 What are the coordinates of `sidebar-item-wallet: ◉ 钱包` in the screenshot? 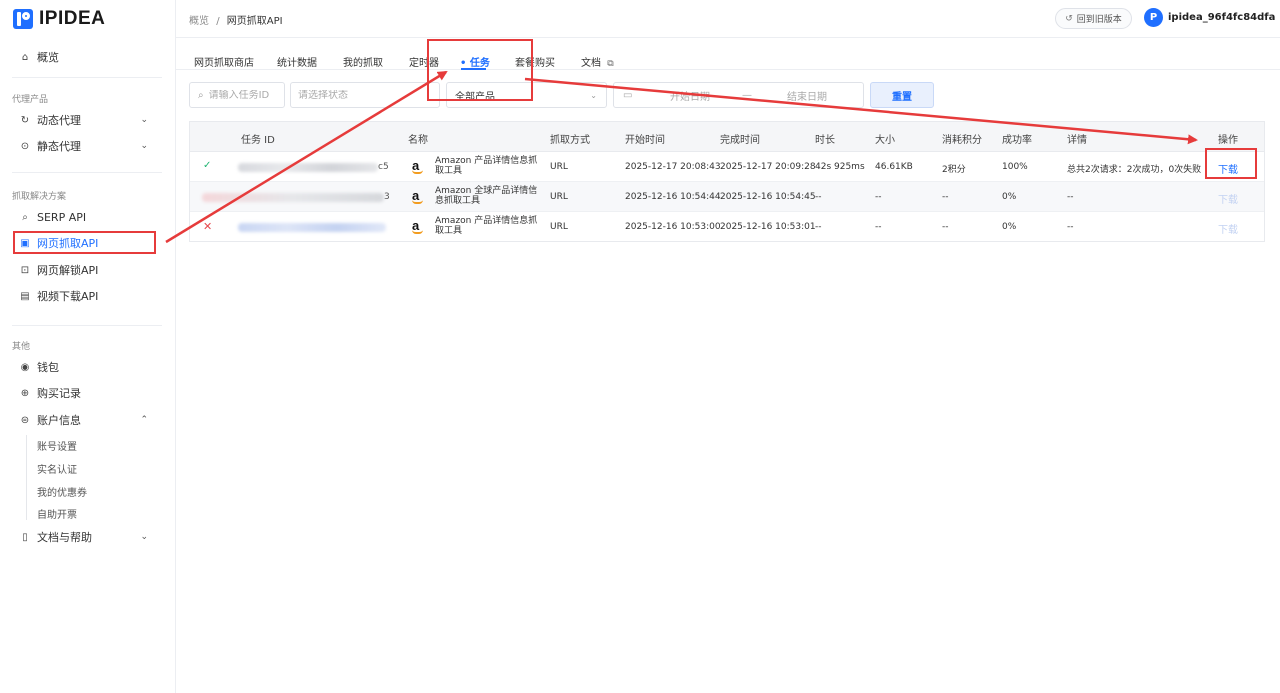 It's located at (87, 367).